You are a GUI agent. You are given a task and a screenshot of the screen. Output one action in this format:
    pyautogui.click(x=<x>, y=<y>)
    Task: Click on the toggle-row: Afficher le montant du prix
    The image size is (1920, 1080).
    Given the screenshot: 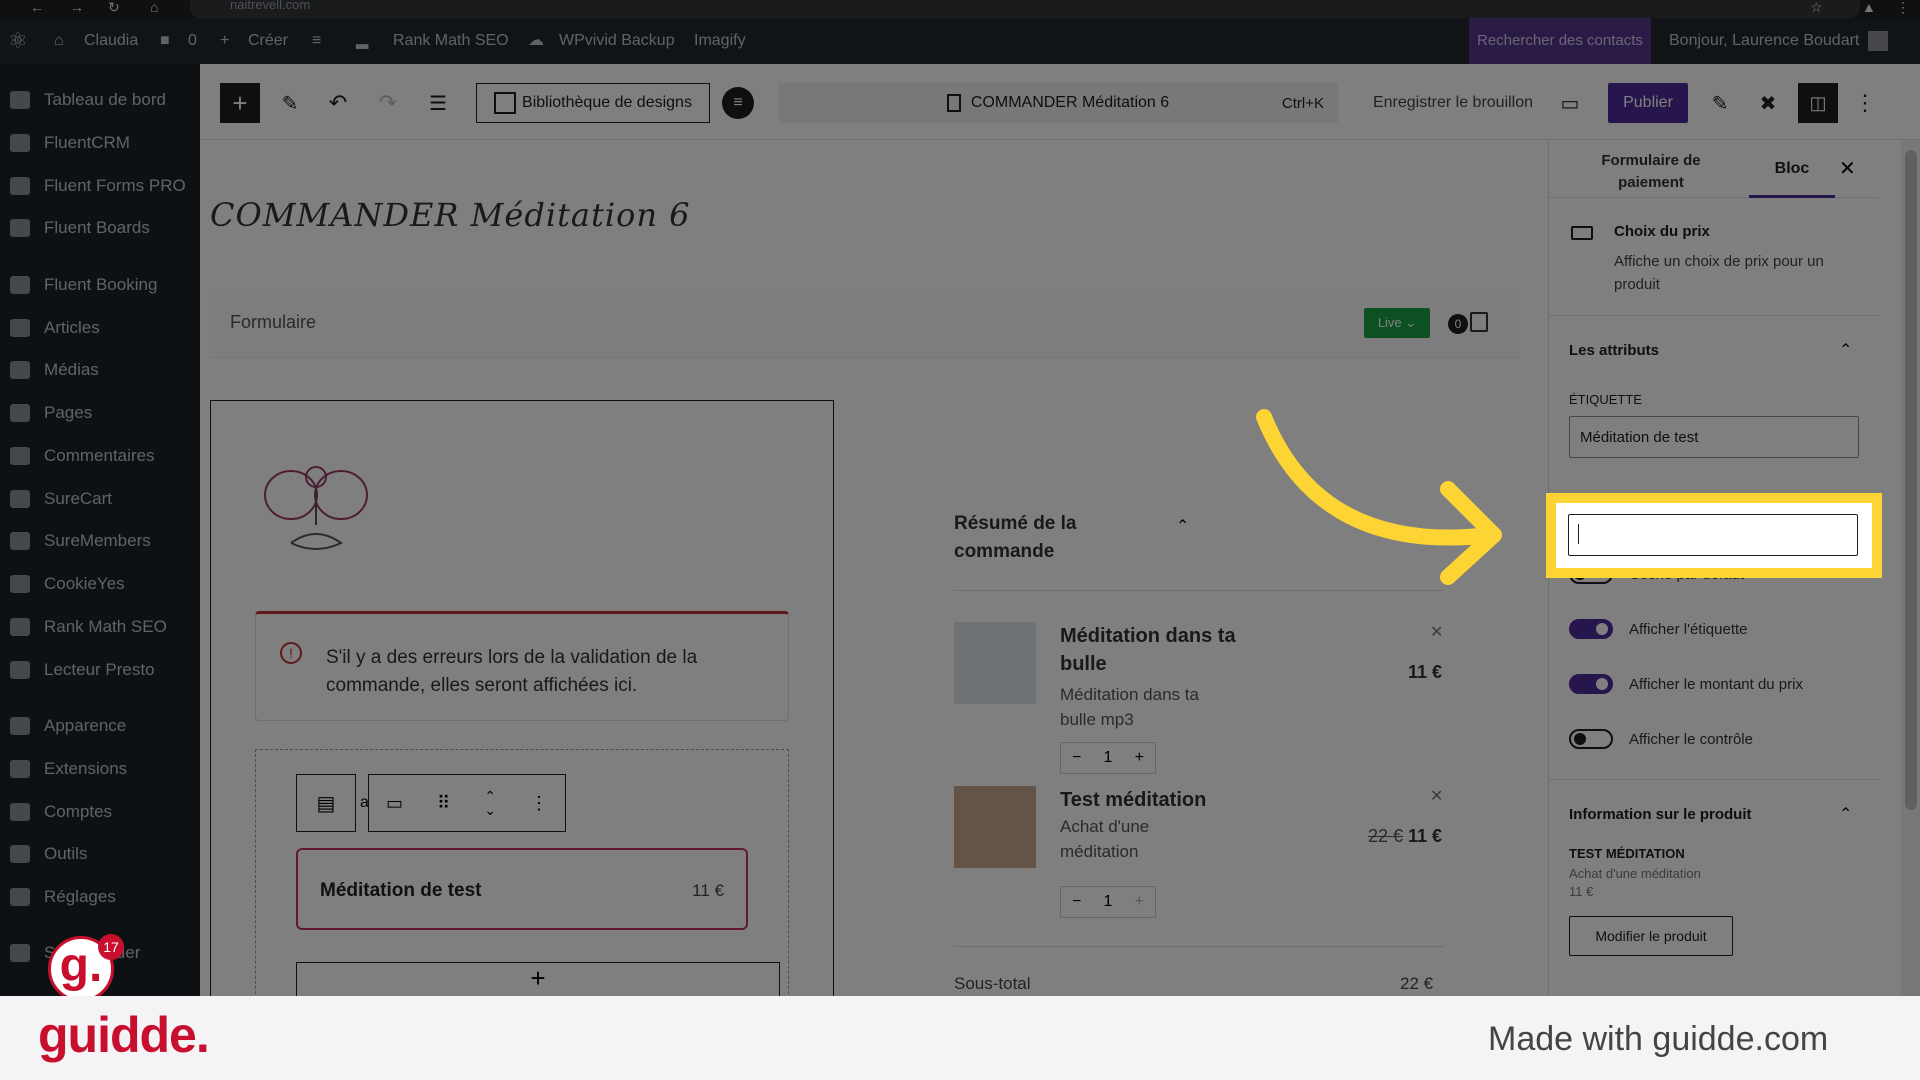 What is the action you would take?
    pyautogui.click(x=1719, y=688)
    